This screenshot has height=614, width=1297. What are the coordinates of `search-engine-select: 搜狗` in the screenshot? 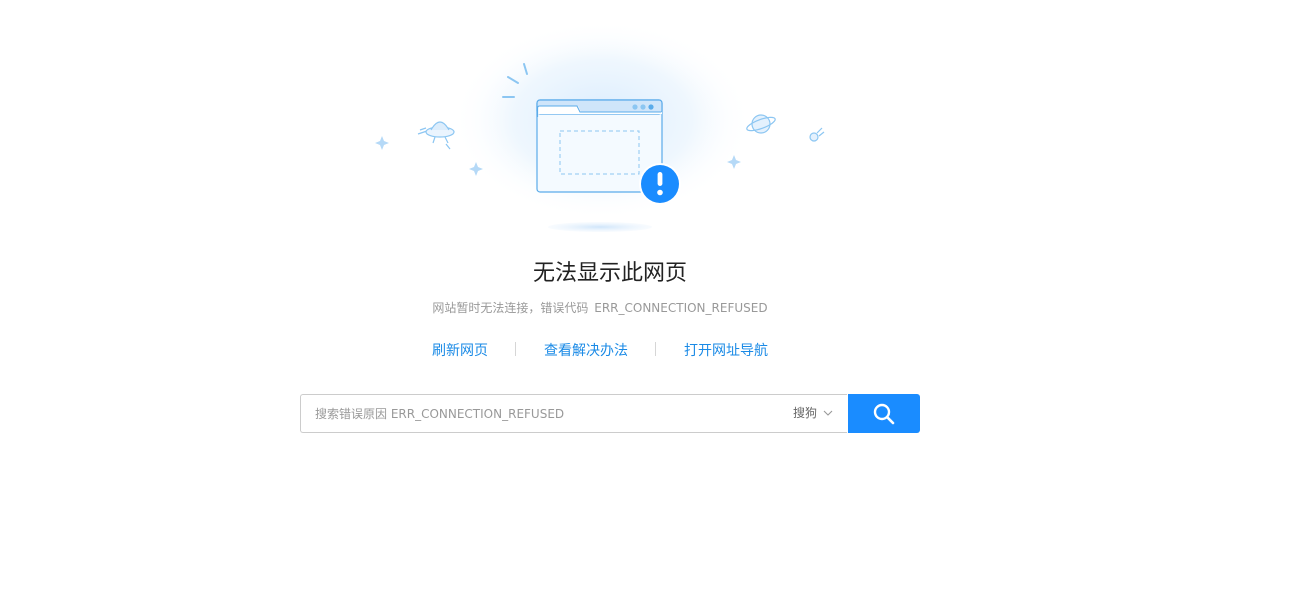 It's located at (813, 413).